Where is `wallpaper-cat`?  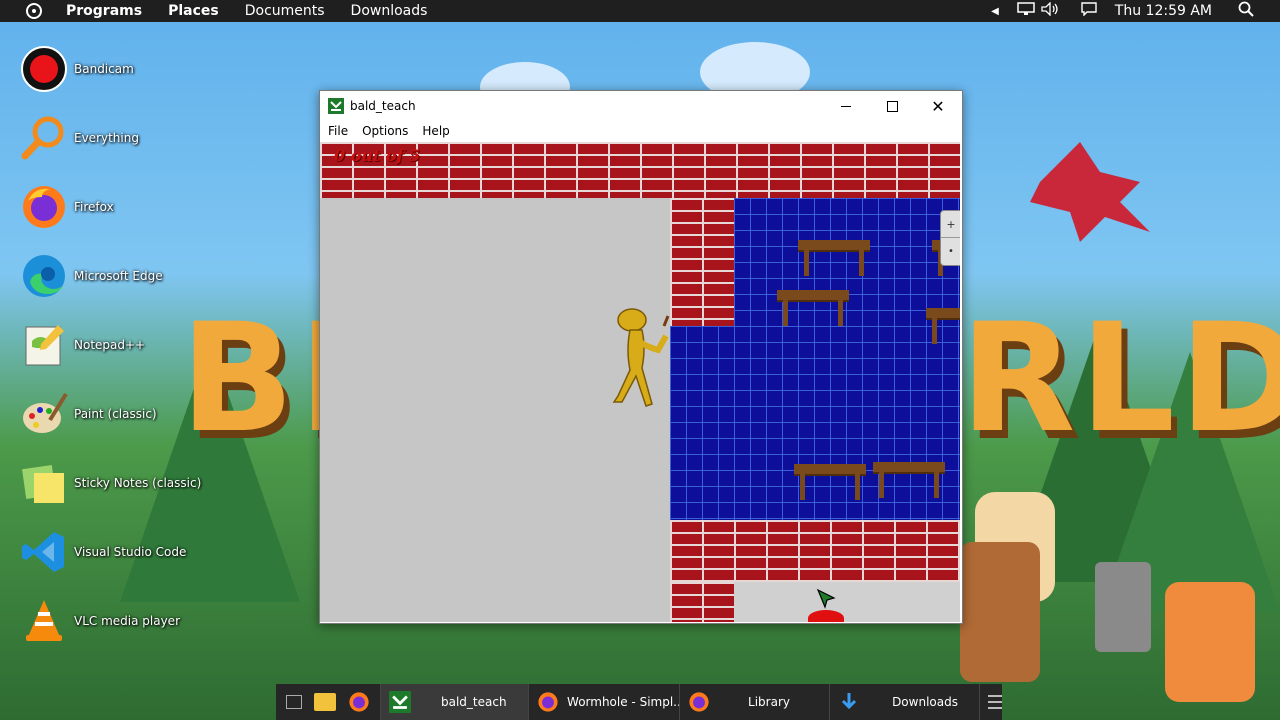 wallpaper-cat is located at coordinates (1210, 642).